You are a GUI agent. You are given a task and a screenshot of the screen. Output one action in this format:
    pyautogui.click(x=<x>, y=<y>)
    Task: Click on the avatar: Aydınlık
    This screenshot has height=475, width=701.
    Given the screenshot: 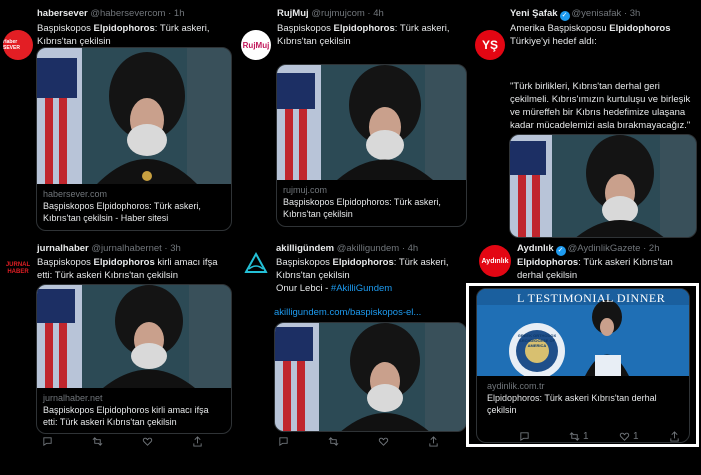 What is the action you would take?
    pyautogui.click(x=495, y=261)
    